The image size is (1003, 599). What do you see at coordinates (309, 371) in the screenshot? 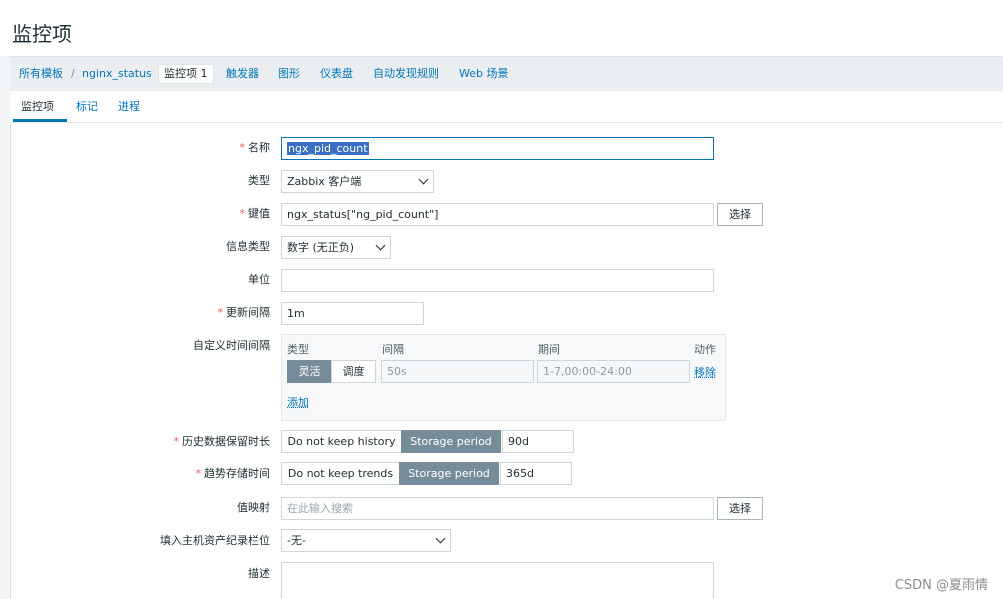
I see `flexible-toggle: 灵活` at bounding box center [309, 371].